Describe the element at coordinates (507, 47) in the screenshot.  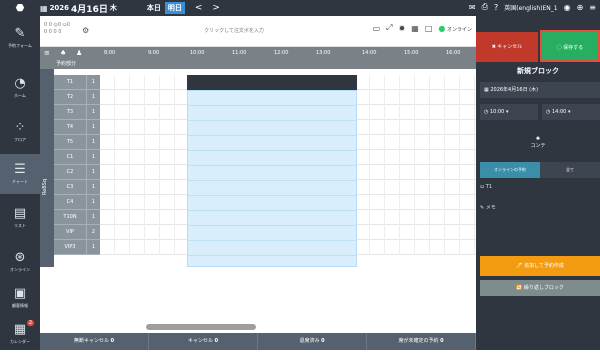
I see `cancel-button: ✖ キャンセル` at that location.